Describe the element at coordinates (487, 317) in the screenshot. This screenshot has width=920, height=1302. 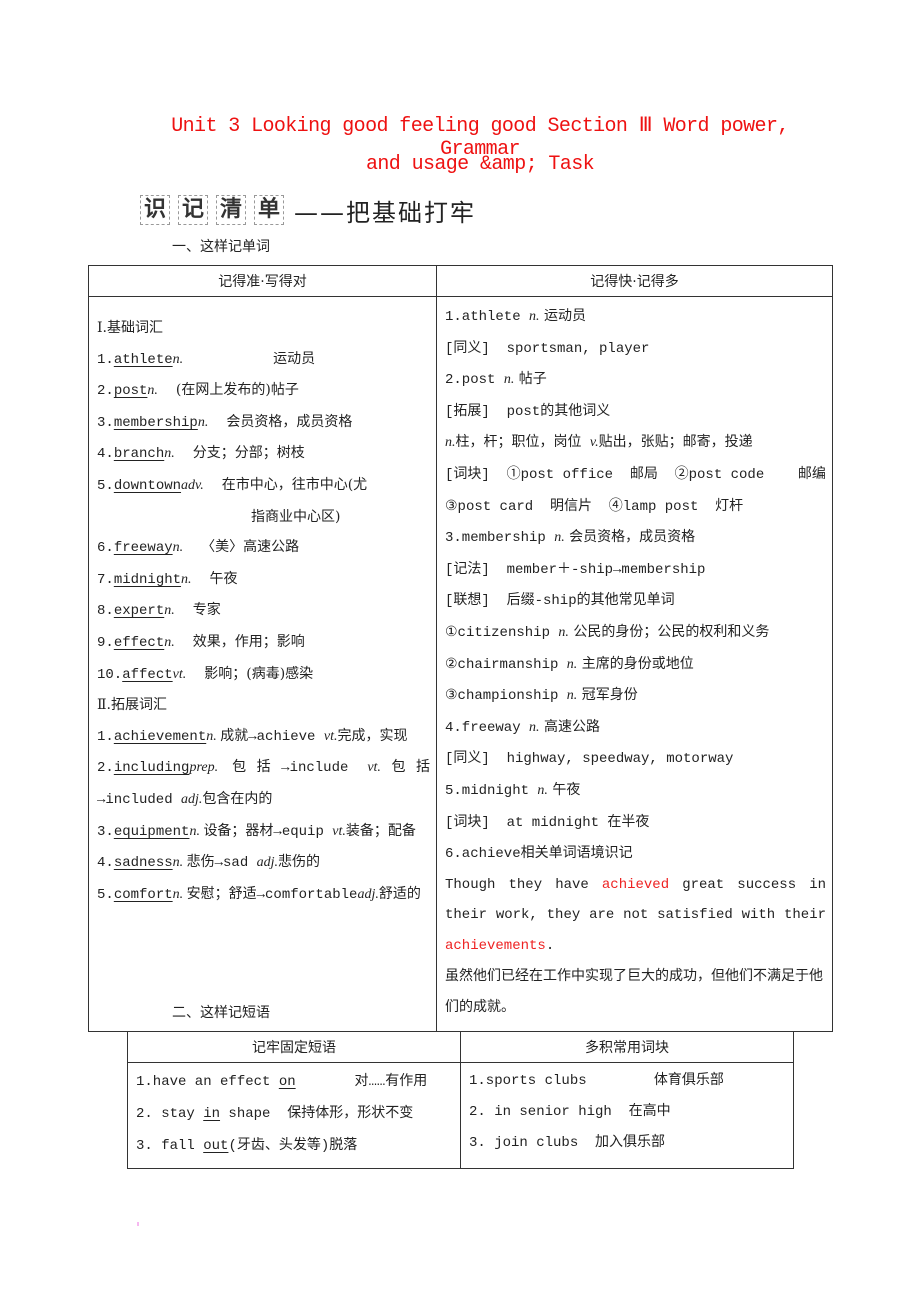
I see `note-text: 1.athlete` at that location.